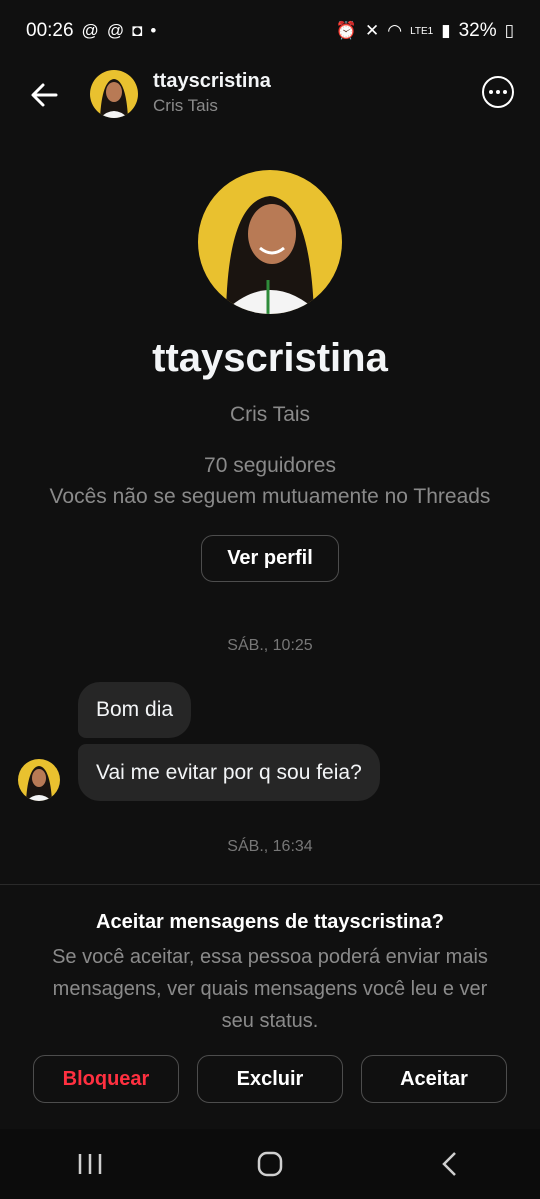  I want to click on status-left: 00:26 @ @ ◘ •, so click(91, 31).